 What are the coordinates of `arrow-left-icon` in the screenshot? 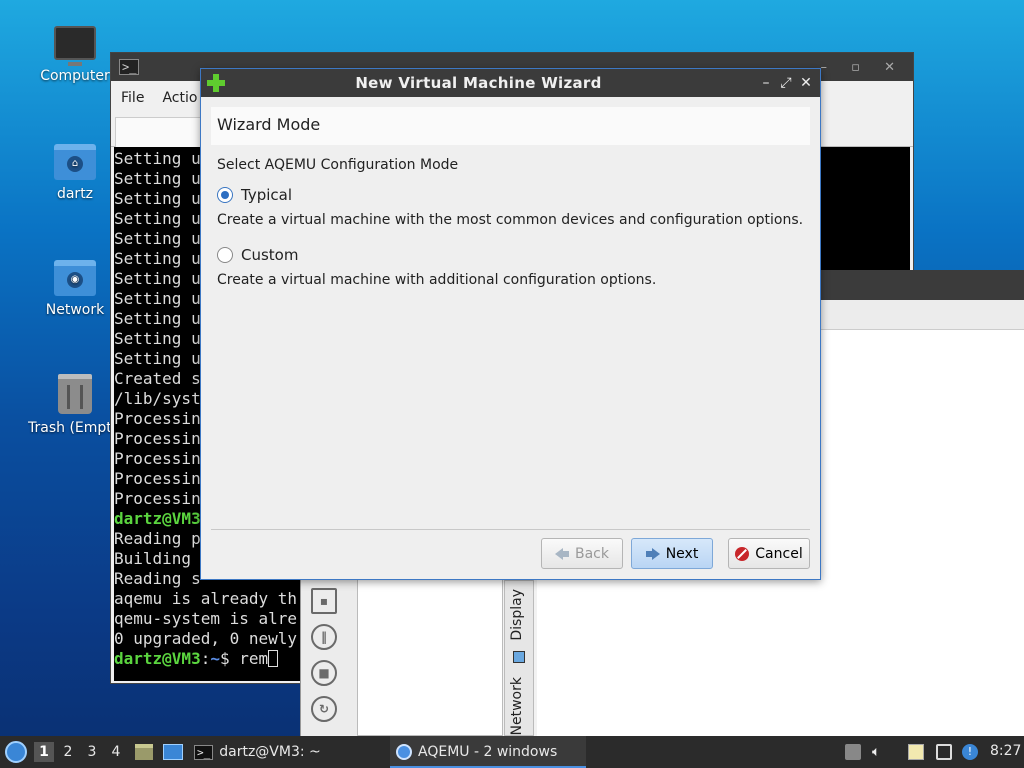 It's located at (562, 553).